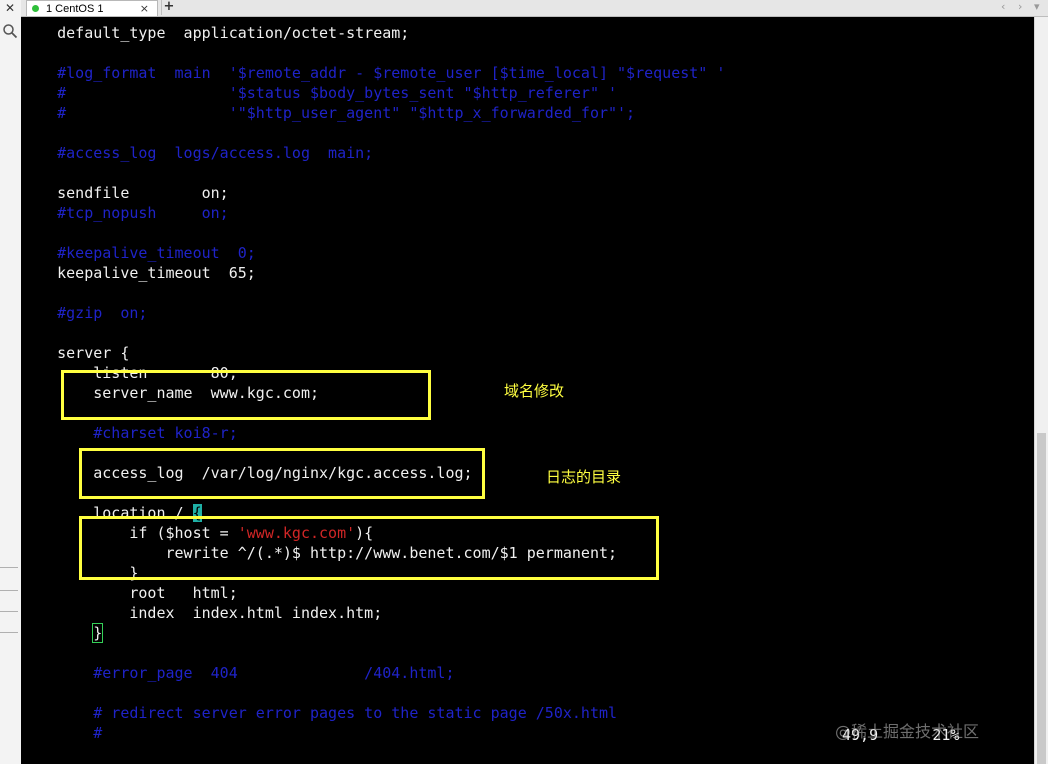 This screenshot has height=764, width=1048. I want to click on code-comment-line: #access_log logs/access.log main;, so click(197, 153).